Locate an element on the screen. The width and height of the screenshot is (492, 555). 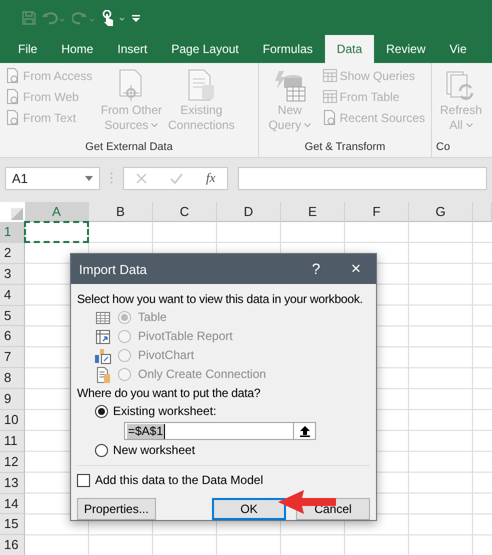
option-label: Table is located at coordinates (152, 317).